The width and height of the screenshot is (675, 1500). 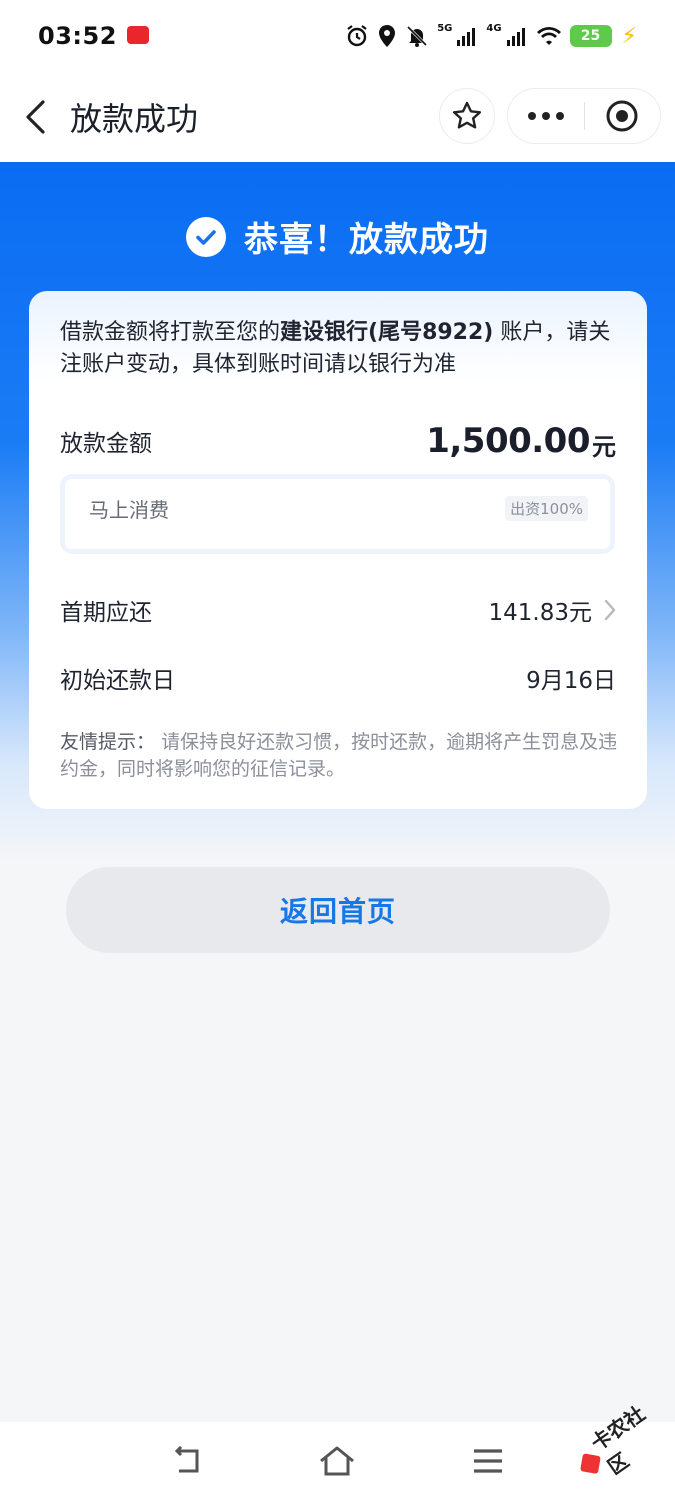 I want to click on target-circle-icon, so click(x=622, y=116).